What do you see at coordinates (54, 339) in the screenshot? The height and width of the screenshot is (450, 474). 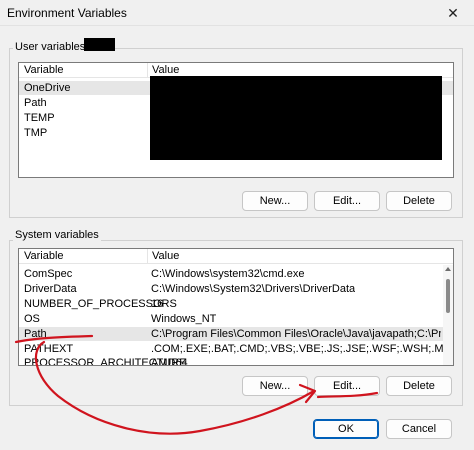 I see `annotation-underline-stroke` at bounding box center [54, 339].